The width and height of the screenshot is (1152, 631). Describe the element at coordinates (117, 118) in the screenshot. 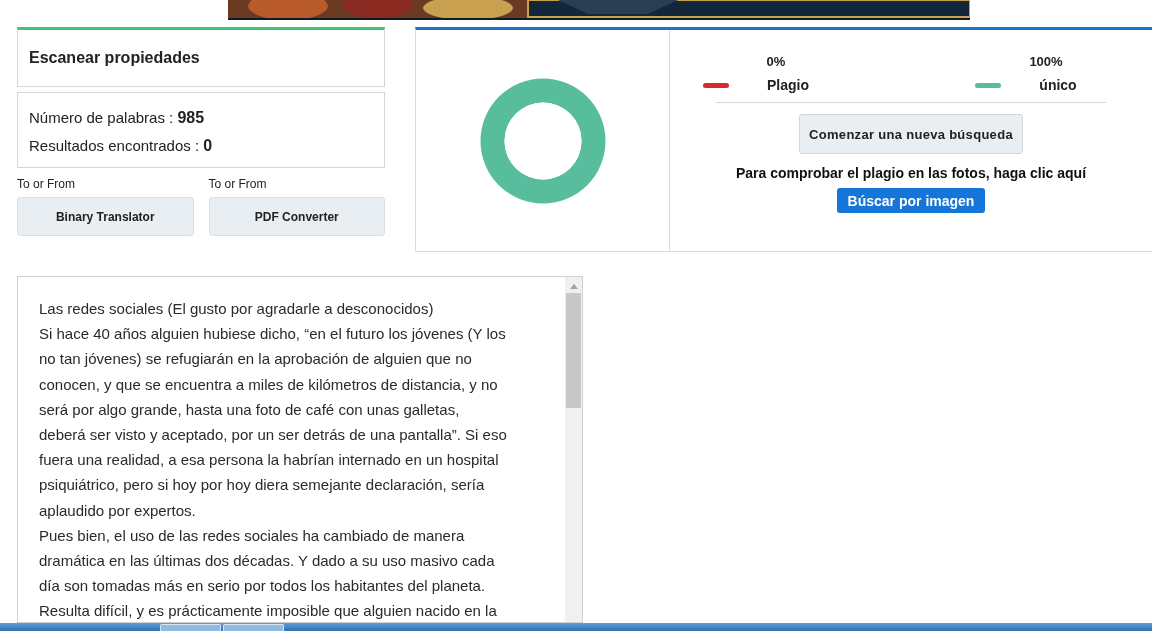

I see `stat-text: Número de palabras : 985` at that location.